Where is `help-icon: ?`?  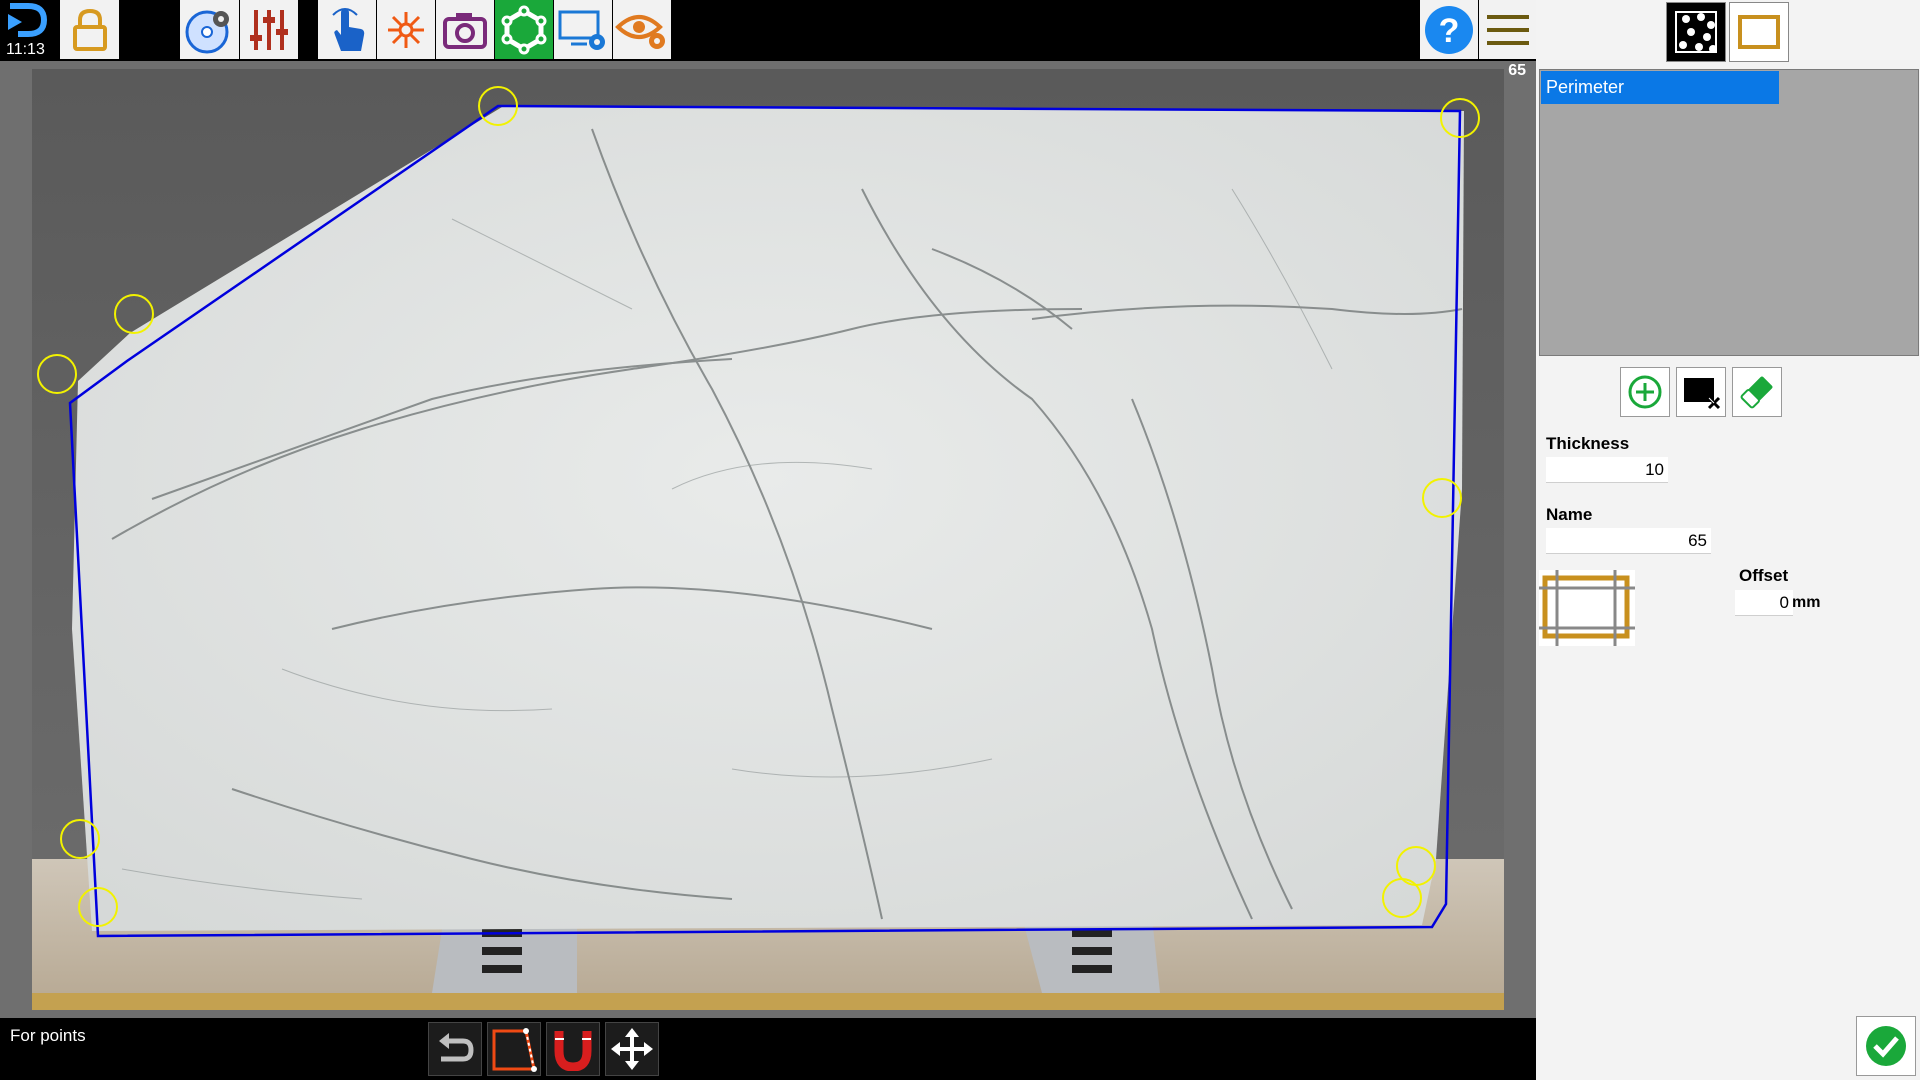
help-icon: ? is located at coordinates (1449, 29).